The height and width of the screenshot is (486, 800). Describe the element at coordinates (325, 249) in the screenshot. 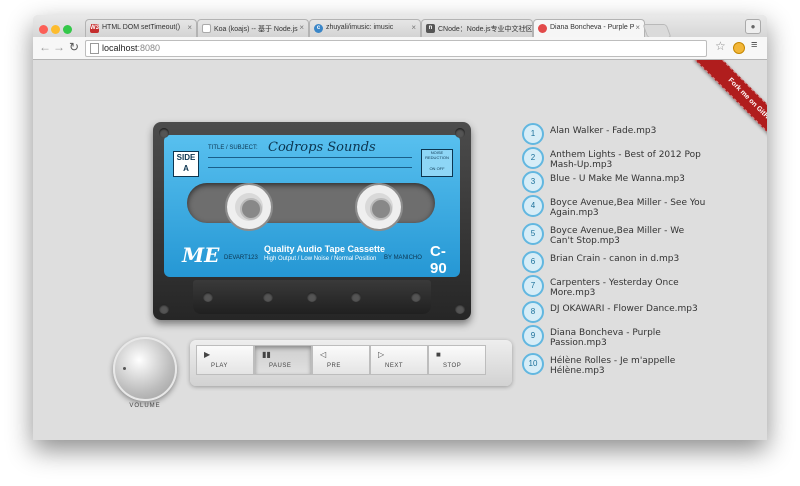

I see `quality-title: Quality Audio Tape Cassette` at that location.